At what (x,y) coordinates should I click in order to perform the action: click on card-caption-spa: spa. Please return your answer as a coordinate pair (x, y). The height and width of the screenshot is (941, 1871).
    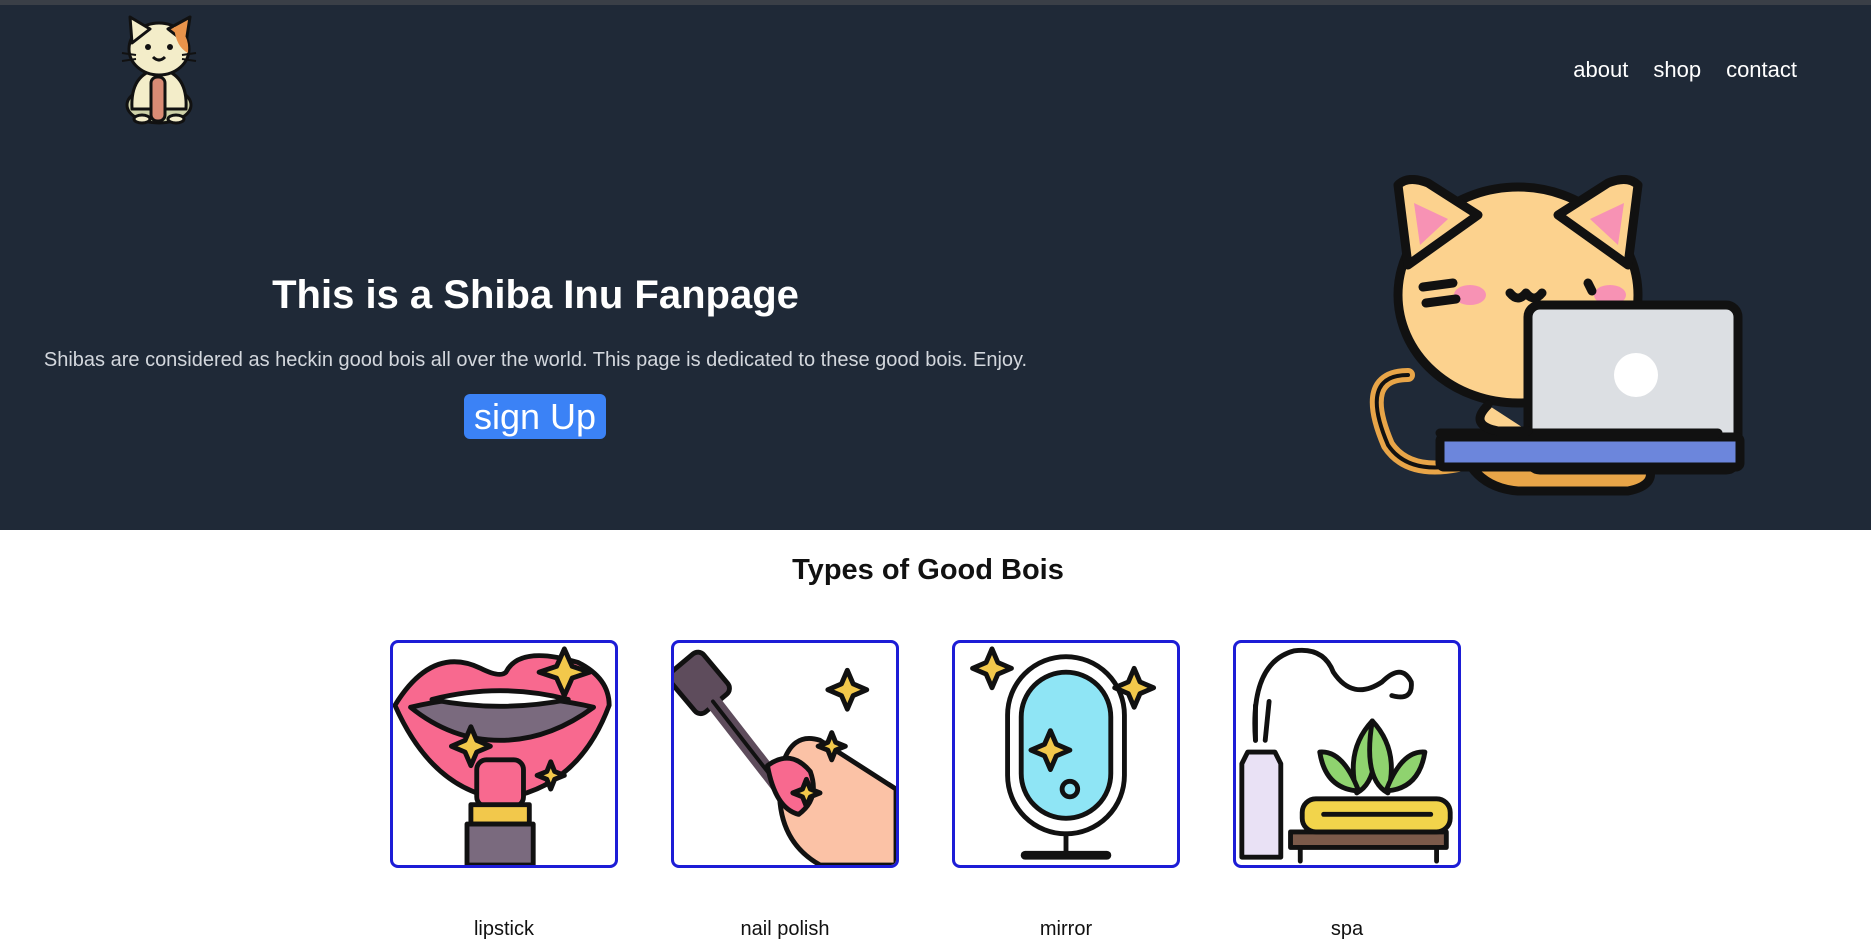
    Looking at the image, I should click on (1347, 929).